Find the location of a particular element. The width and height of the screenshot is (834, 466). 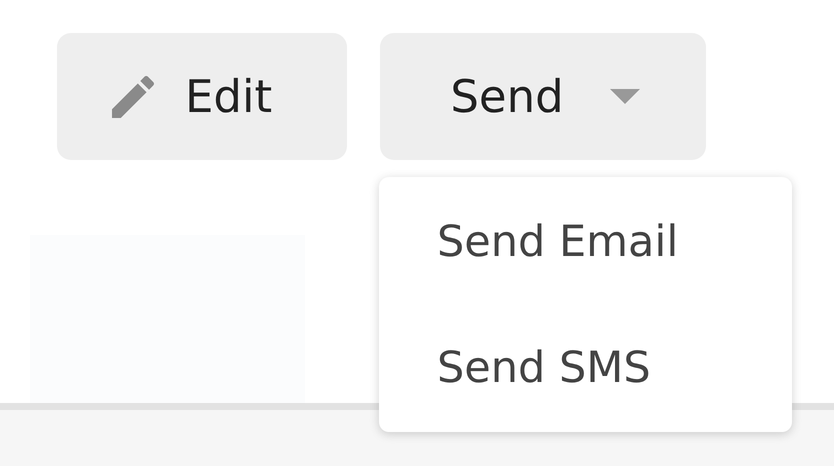

menu-item: Send Email is located at coordinates (585, 242).